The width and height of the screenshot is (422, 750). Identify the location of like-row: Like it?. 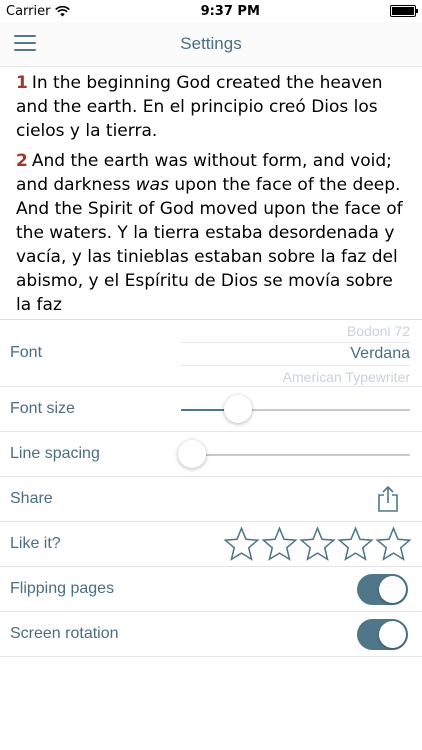
(211, 544).